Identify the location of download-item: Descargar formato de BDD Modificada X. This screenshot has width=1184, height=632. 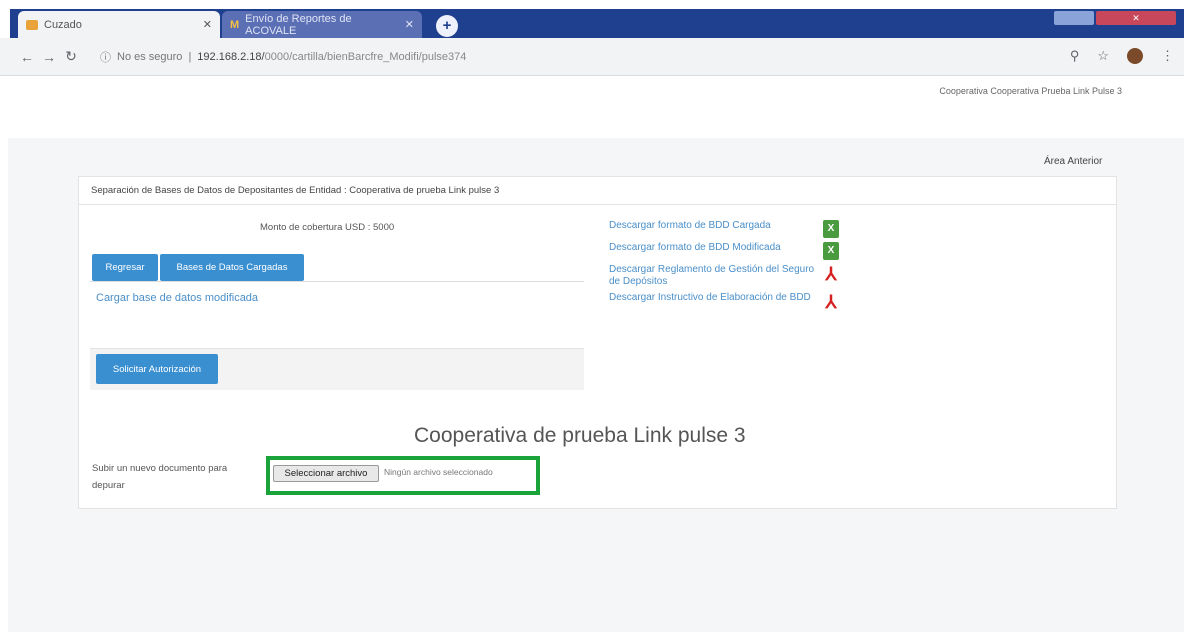
(724, 251).